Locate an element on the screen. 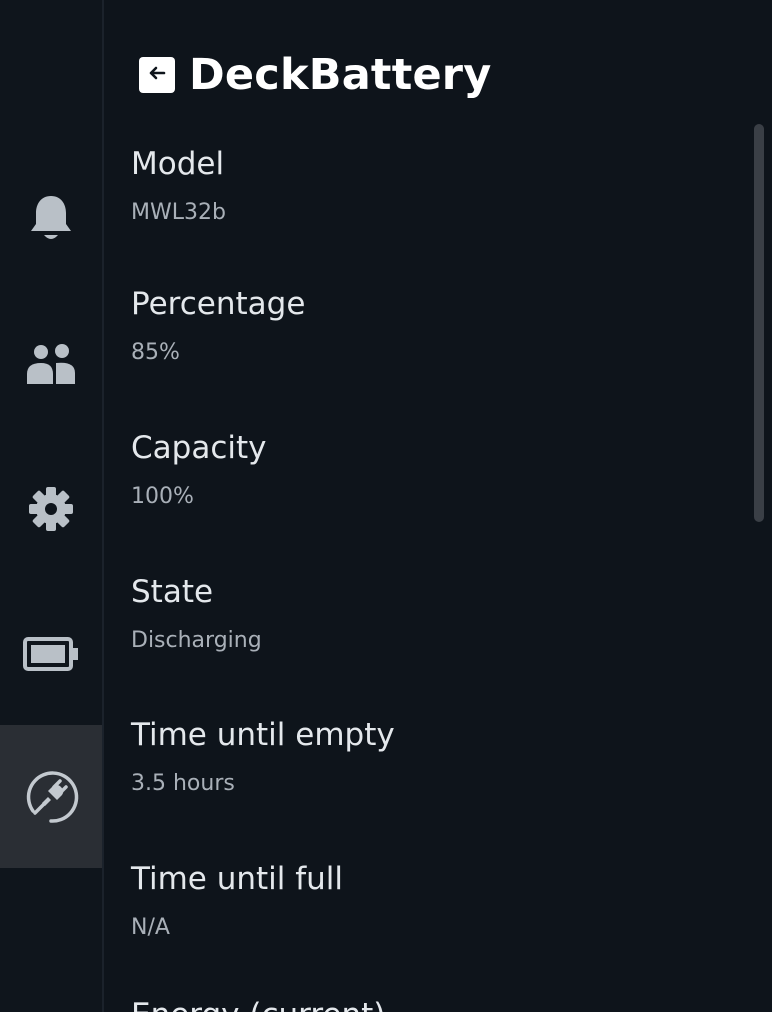 The height and width of the screenshot is (1012, 772). page-header: DeckBattery is located at coordinates (315, 75).